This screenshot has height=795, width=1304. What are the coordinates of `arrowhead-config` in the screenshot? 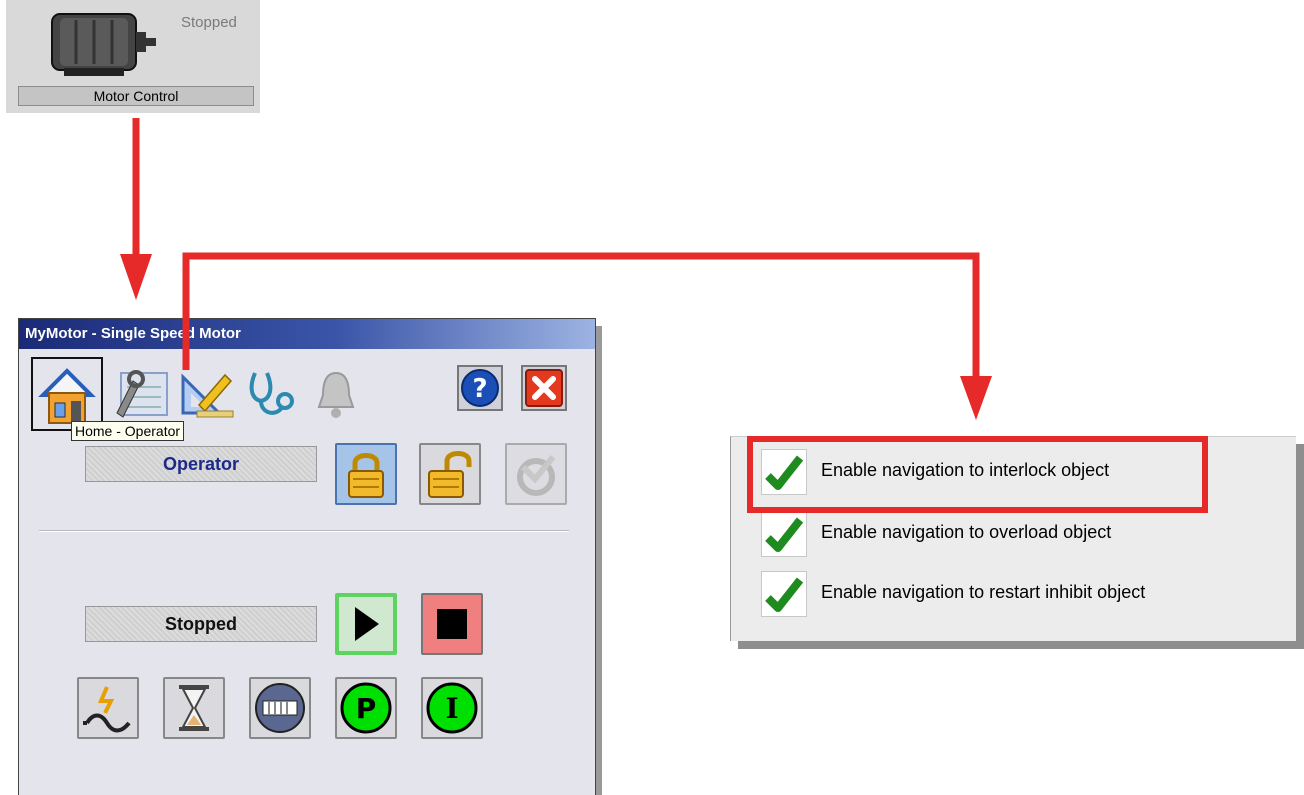 It's located at (976, 398).